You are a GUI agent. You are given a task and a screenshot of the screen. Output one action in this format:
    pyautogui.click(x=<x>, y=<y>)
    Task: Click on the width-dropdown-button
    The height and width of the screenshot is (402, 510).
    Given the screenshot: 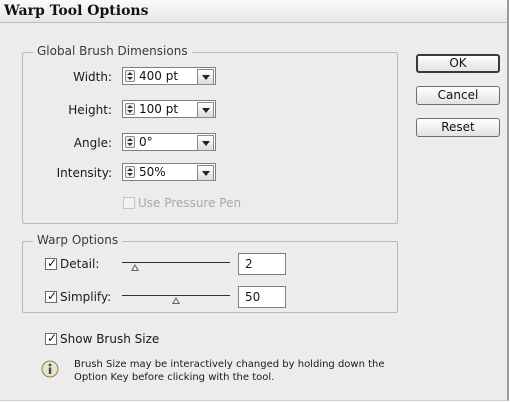 What is the action you would take?
    pyautogui.click(x=205, y=77)
    